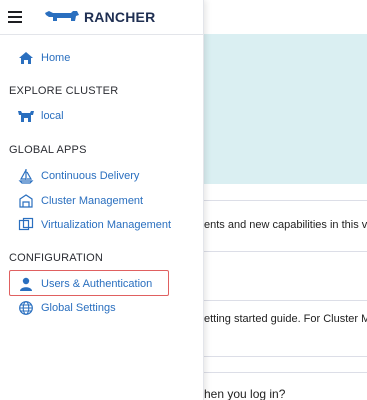 Image resolution: width=367 pixels, height=400 pixels. I want to click on getting-started-text: etting started guide. For Cluster Ma, so click(285, 319).